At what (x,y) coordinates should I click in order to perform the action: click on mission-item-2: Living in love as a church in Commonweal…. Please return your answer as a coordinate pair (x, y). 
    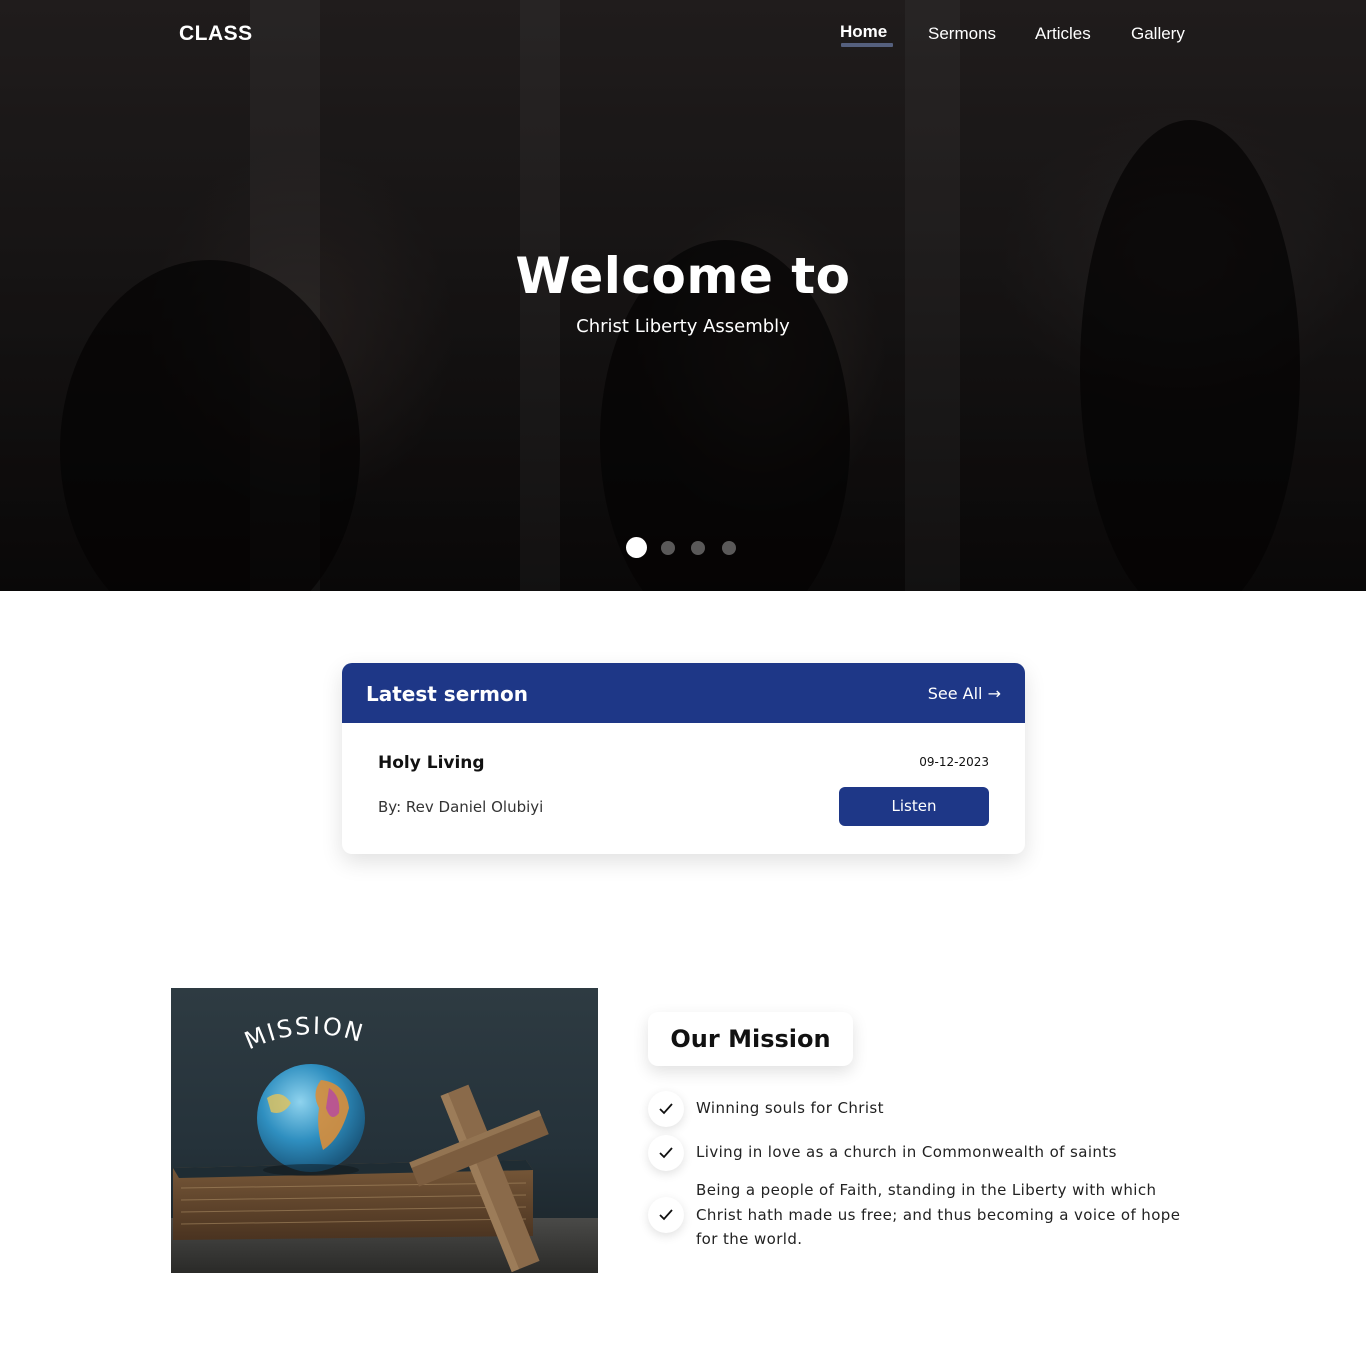
    Looking at the image, I should click on (906, 1152).